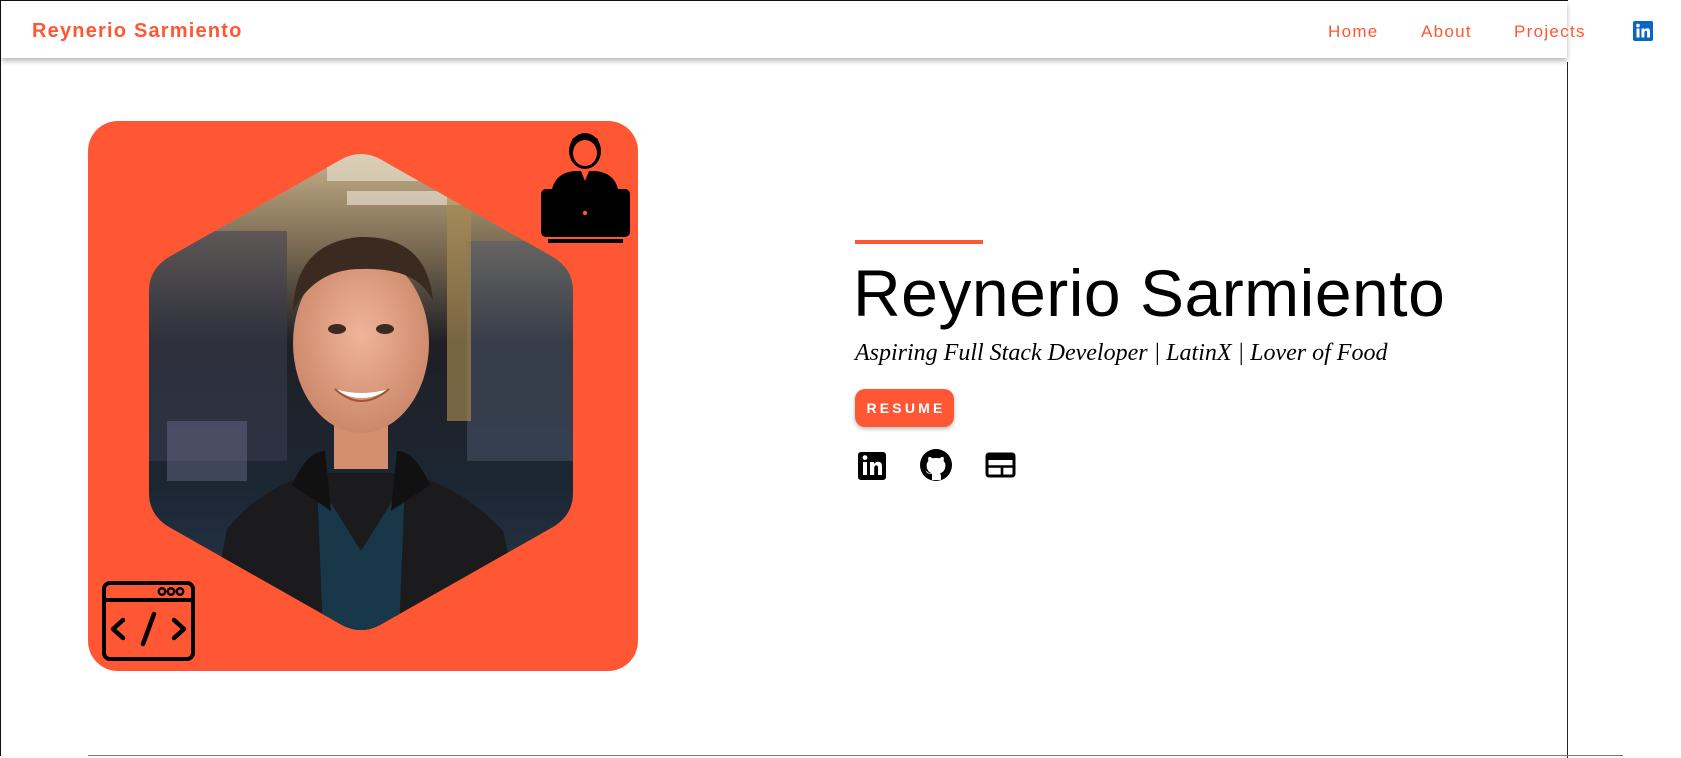 The width and height of the screenshot is (1681, 758). I want to click on section-divider, so click(855, 755).